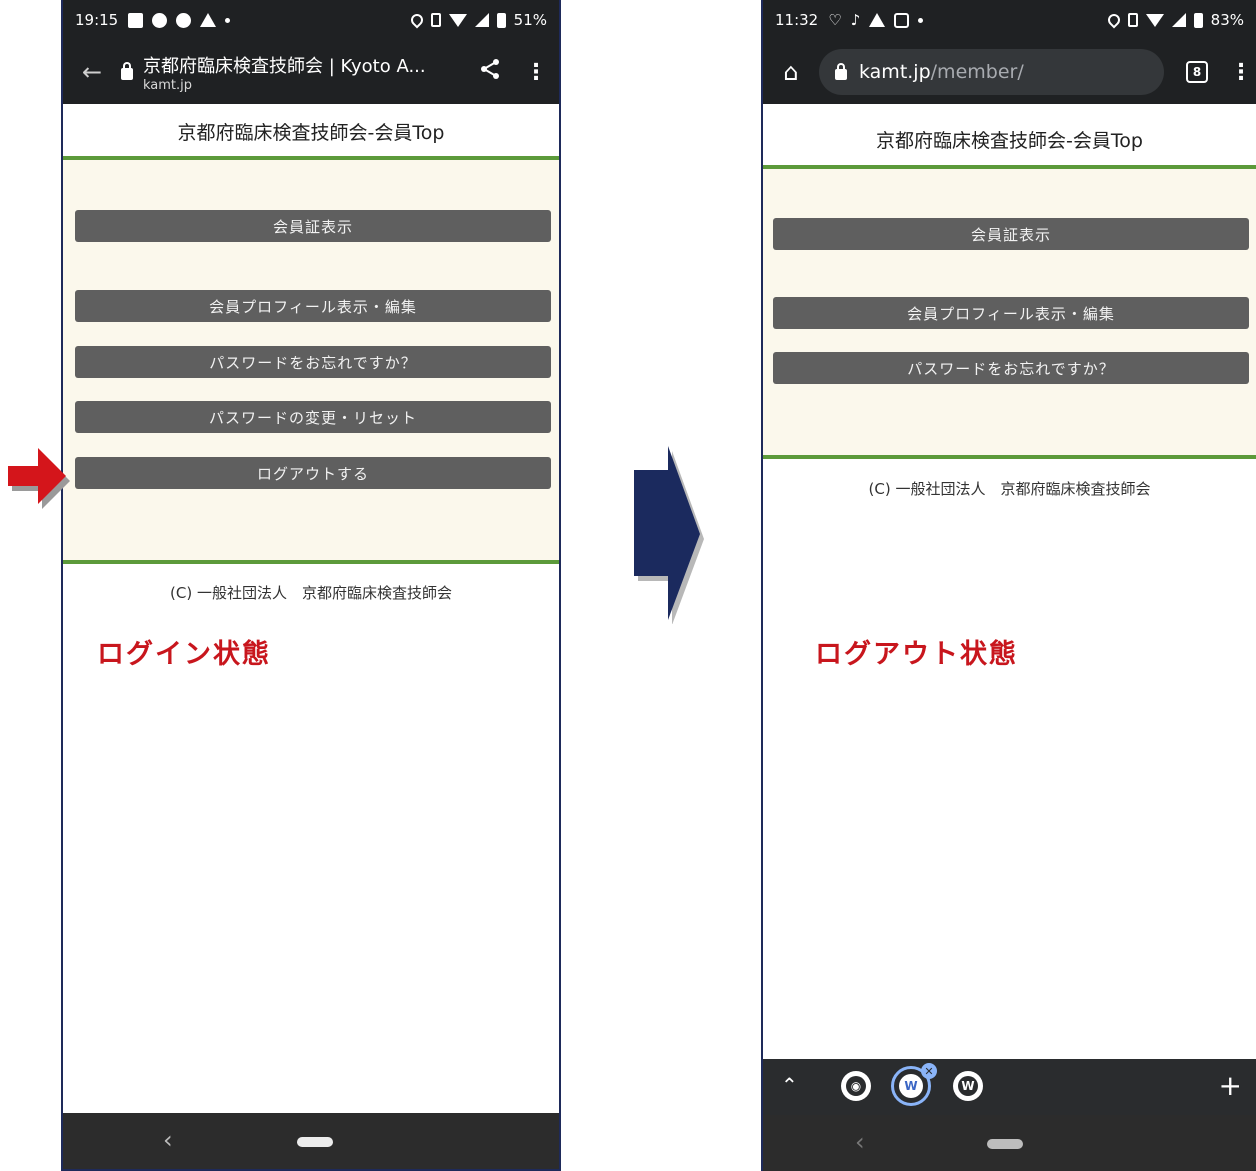 The image size is (1256, 1171). I want to click on tab-favicon-wordpress-icon: W, so click(968, 1086).